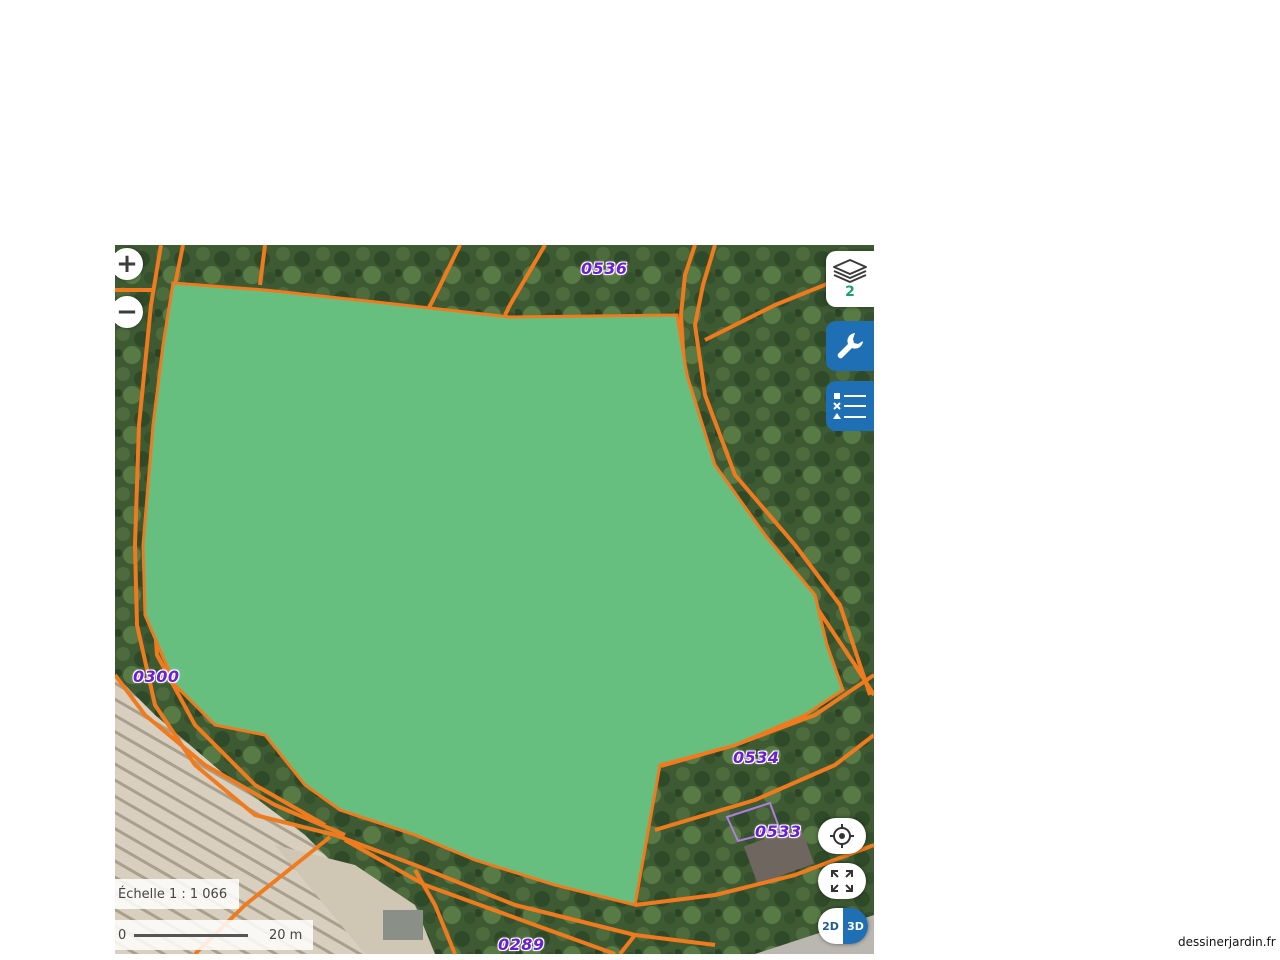  Describe the element at coordinates (156, 676) in the screenshot. I see `parcel-label-0300: 0300` at that location.